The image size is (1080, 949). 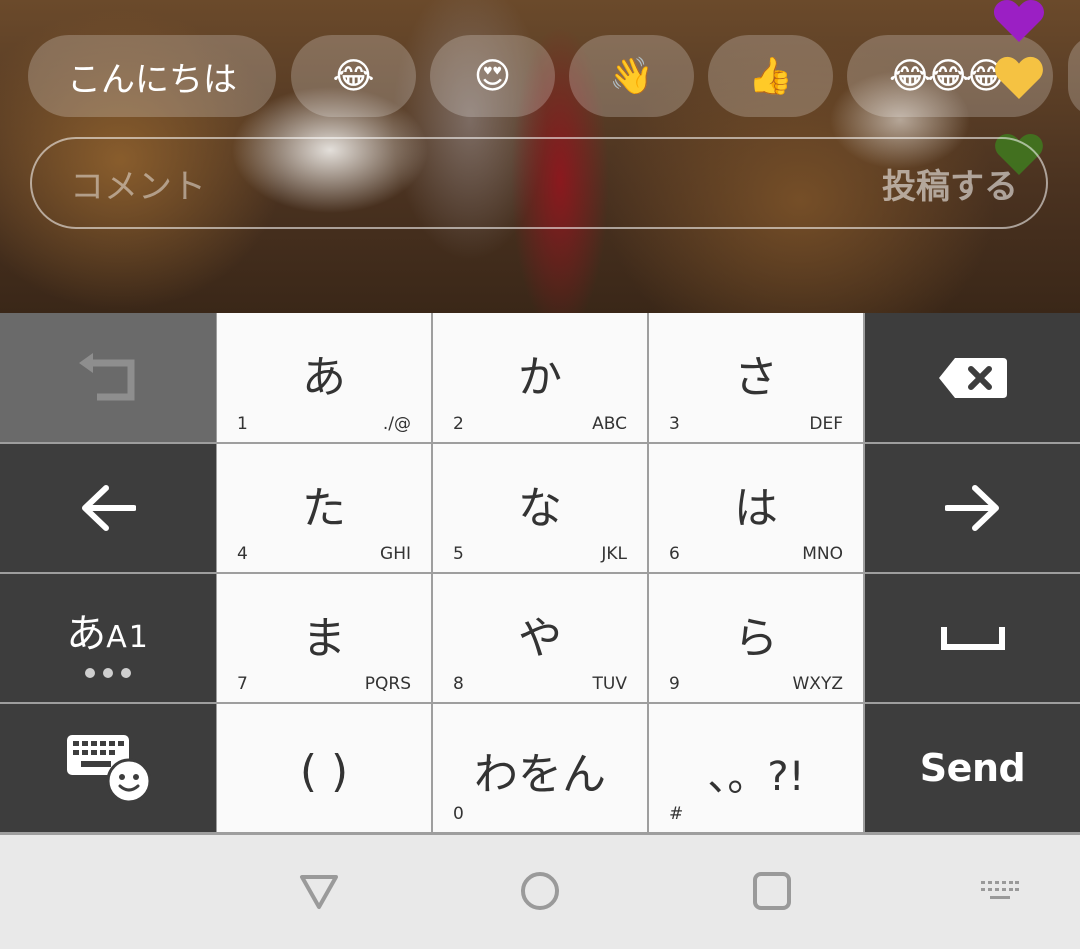 I want to click on system-navigation-bar, so click(x=540, y=892).